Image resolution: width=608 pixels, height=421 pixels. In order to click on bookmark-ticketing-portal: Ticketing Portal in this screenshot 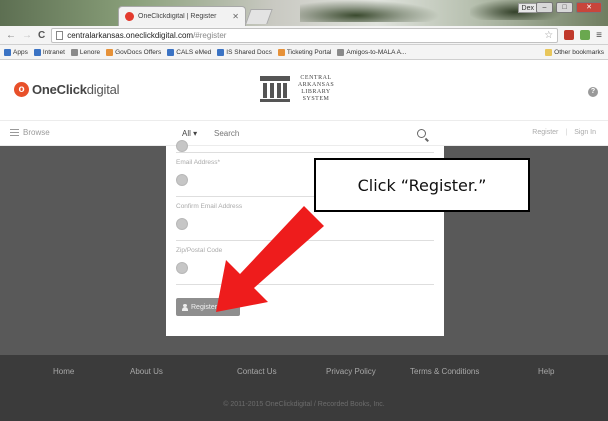, I will do `click(304, 52)`.